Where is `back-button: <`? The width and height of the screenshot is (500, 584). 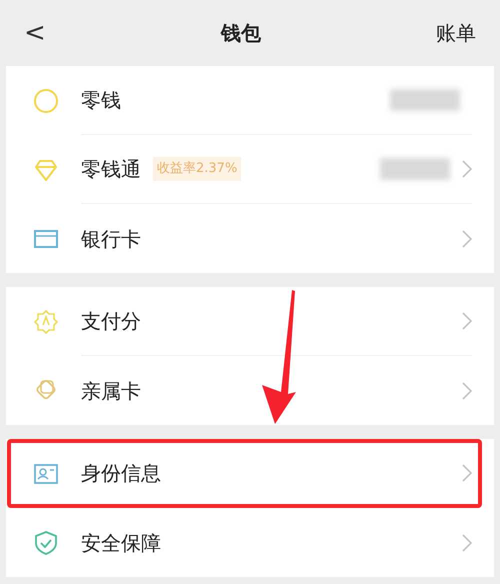
back-button: < is located at coordinates (35, 33).